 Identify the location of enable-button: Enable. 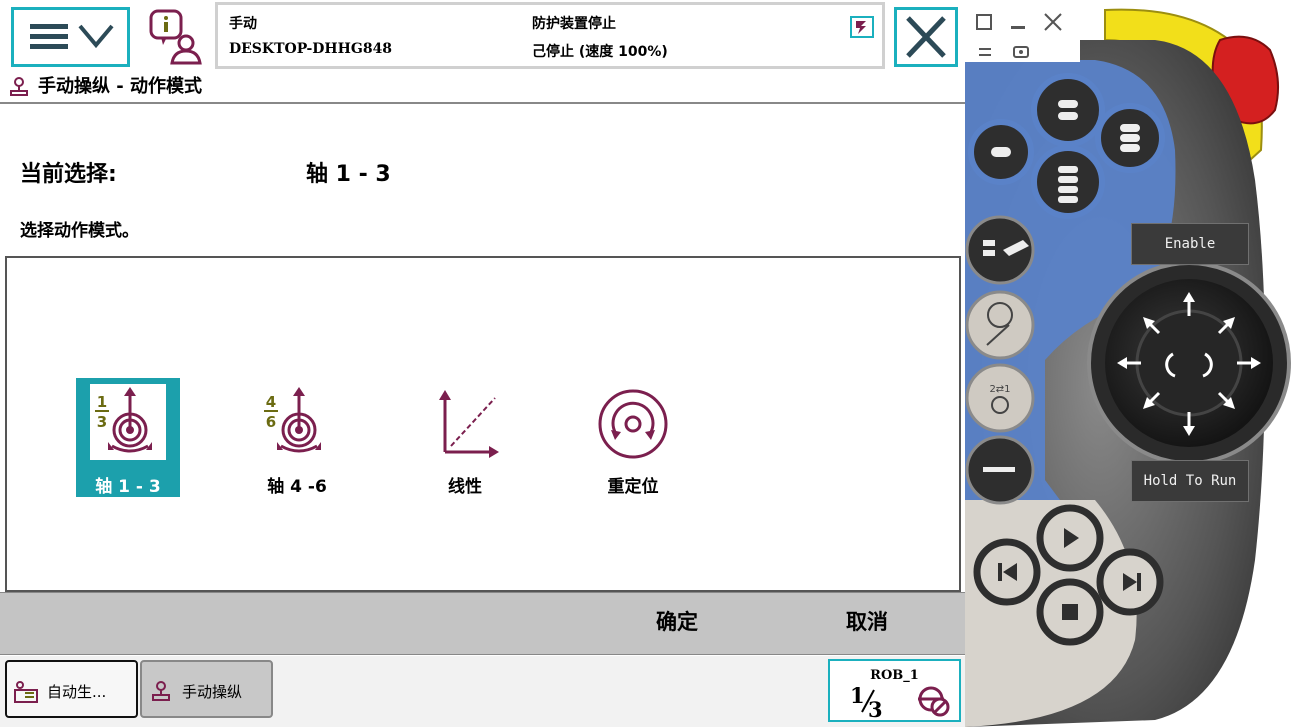
(1190, 244).